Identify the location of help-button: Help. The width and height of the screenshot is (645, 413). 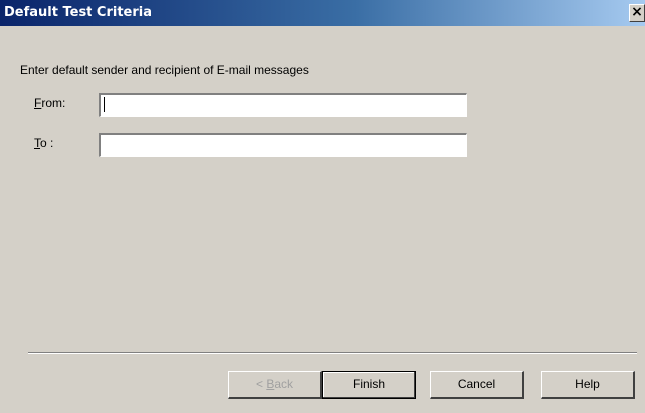
(588, 385).